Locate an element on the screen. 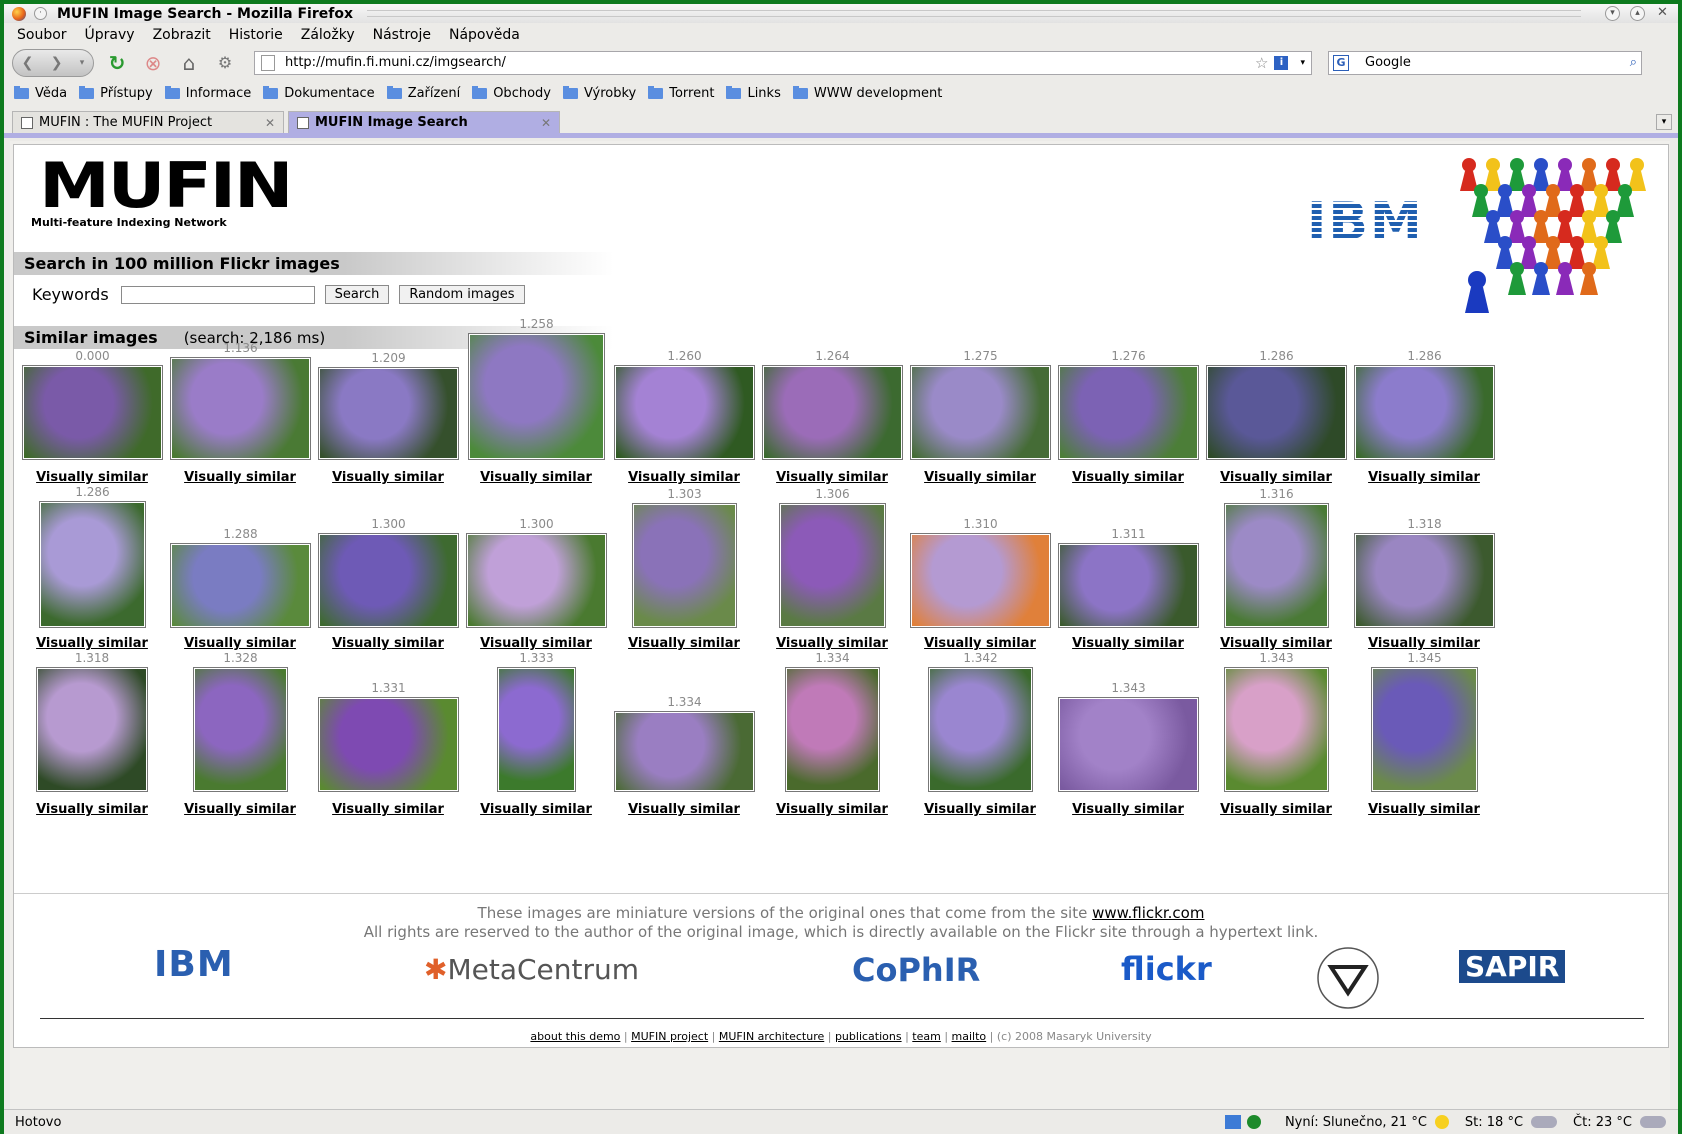 This screenshot has height=1134, width=1682. metacentrum-logo: ✱MetaCentrum is located at coordinates (531, 969).